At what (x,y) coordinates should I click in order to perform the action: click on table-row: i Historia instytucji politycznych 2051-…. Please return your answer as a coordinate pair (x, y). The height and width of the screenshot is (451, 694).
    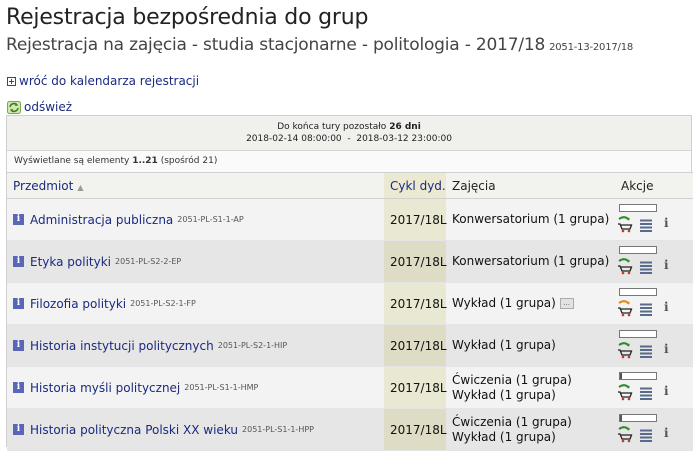
    Looking at the image, I should click on (350, 345).